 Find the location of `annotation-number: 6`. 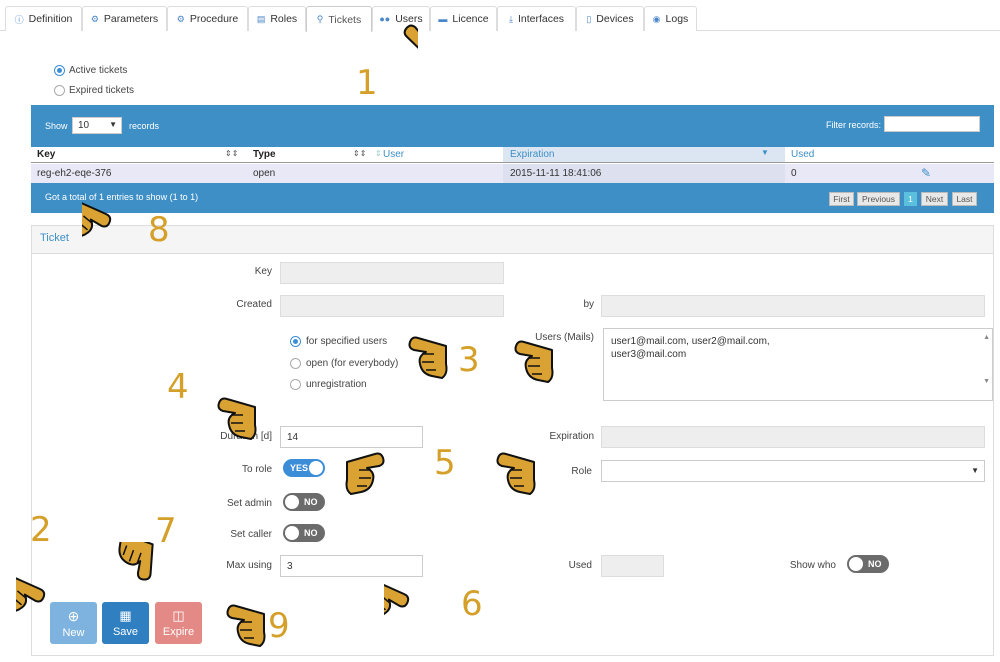

annotation-number: 6 is located at coordinates (472, 604).